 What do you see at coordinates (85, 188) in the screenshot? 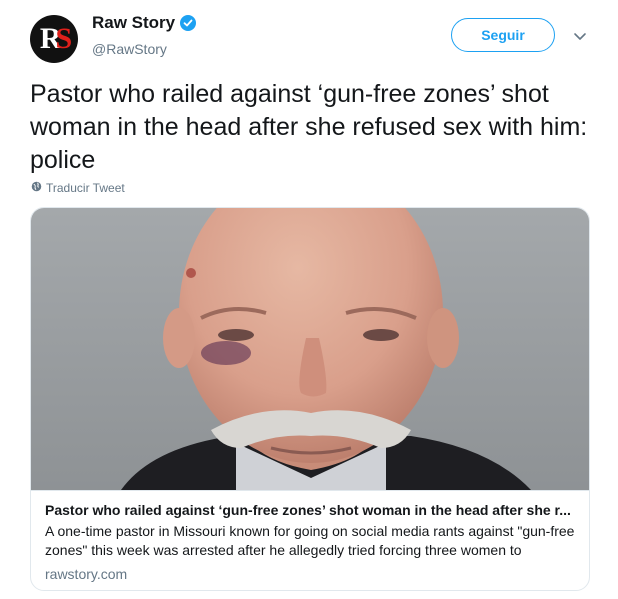
I see `translate-label: Traducir Tweet` at bounding box center [85, 188].